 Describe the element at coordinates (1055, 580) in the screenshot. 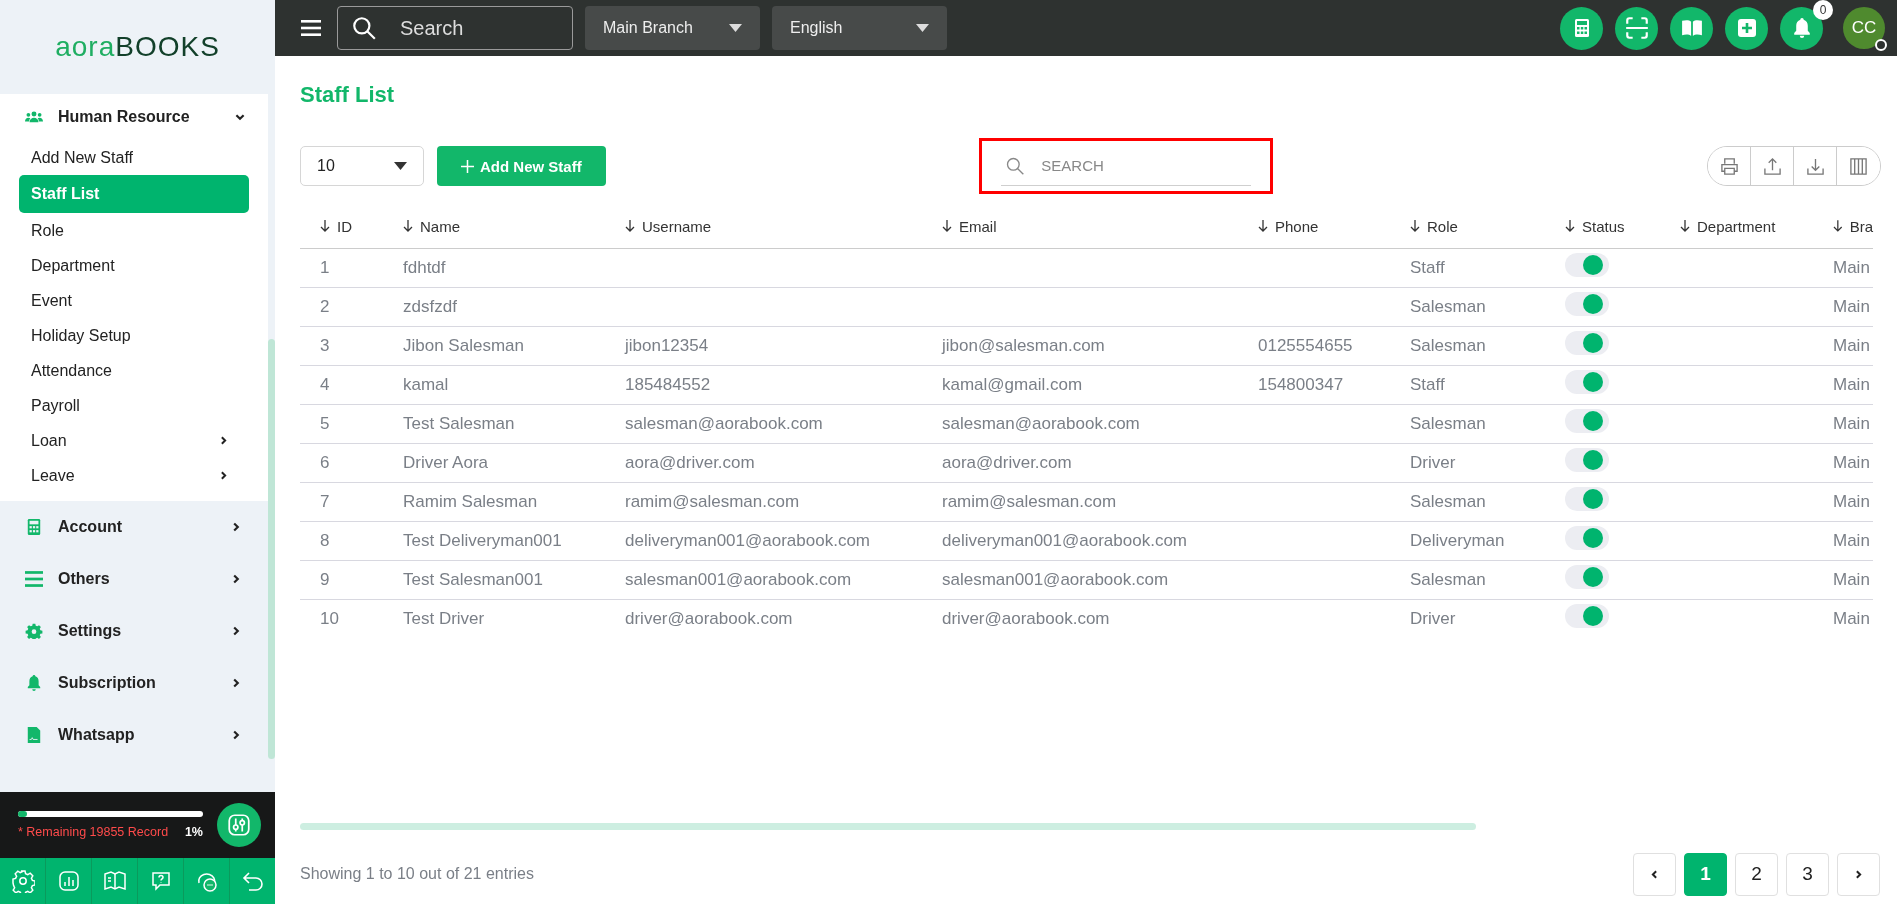

I see `table-cell: salesman001@aorabook.com` at that location.